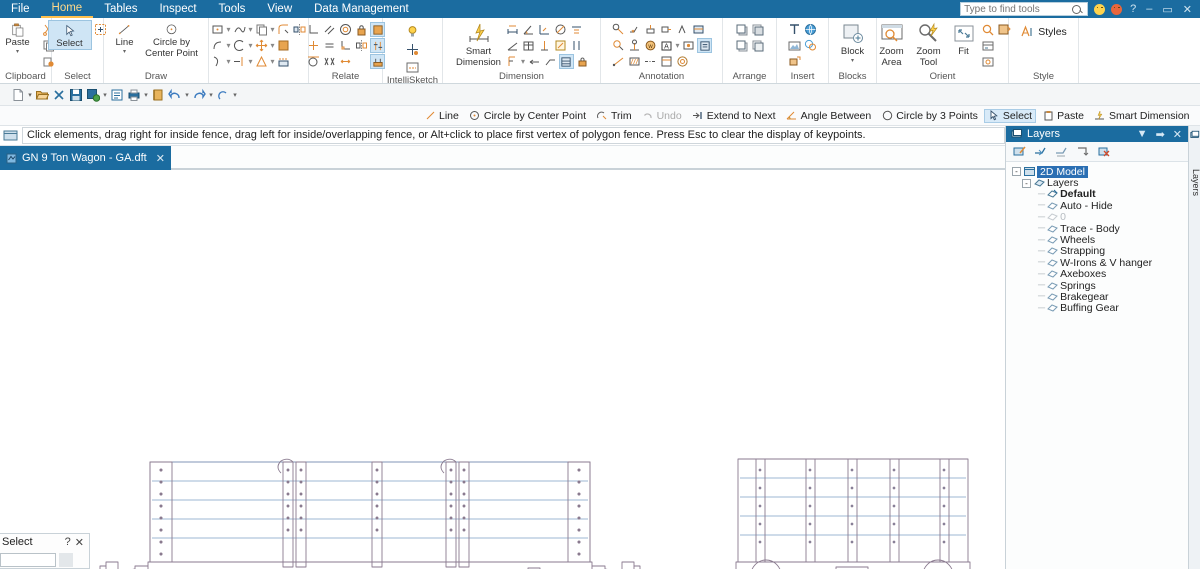 This screenshot has width=1200, height=569. What do you see at coordinates (512, 29) in the screenshot?
I see `distance-between-icon` at bounding box center [512, 29].